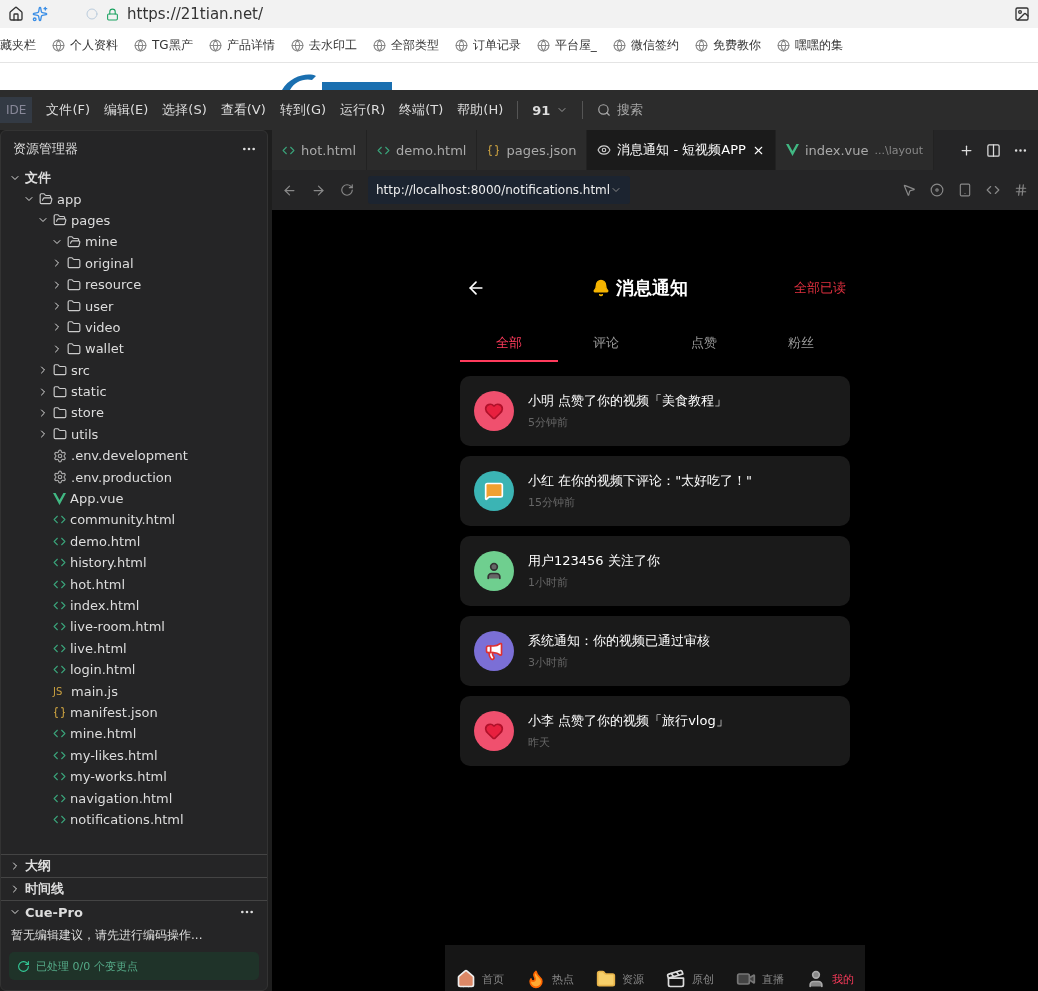 This screenshot has height=991, width=1038. Describe the element at coordinates (487, 45) in the screenshot. I see `bookmark-link: 订单记录` at that location.